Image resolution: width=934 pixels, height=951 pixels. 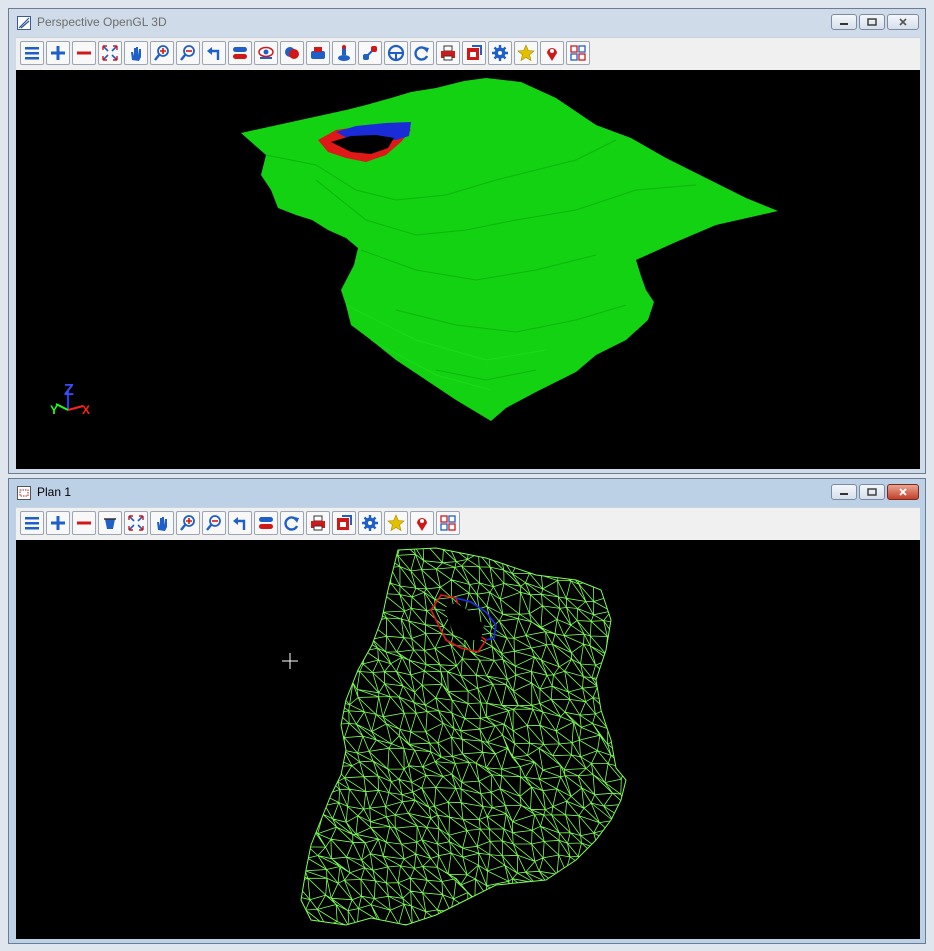 I want to click on steering-button, so click(x=396, y=53).